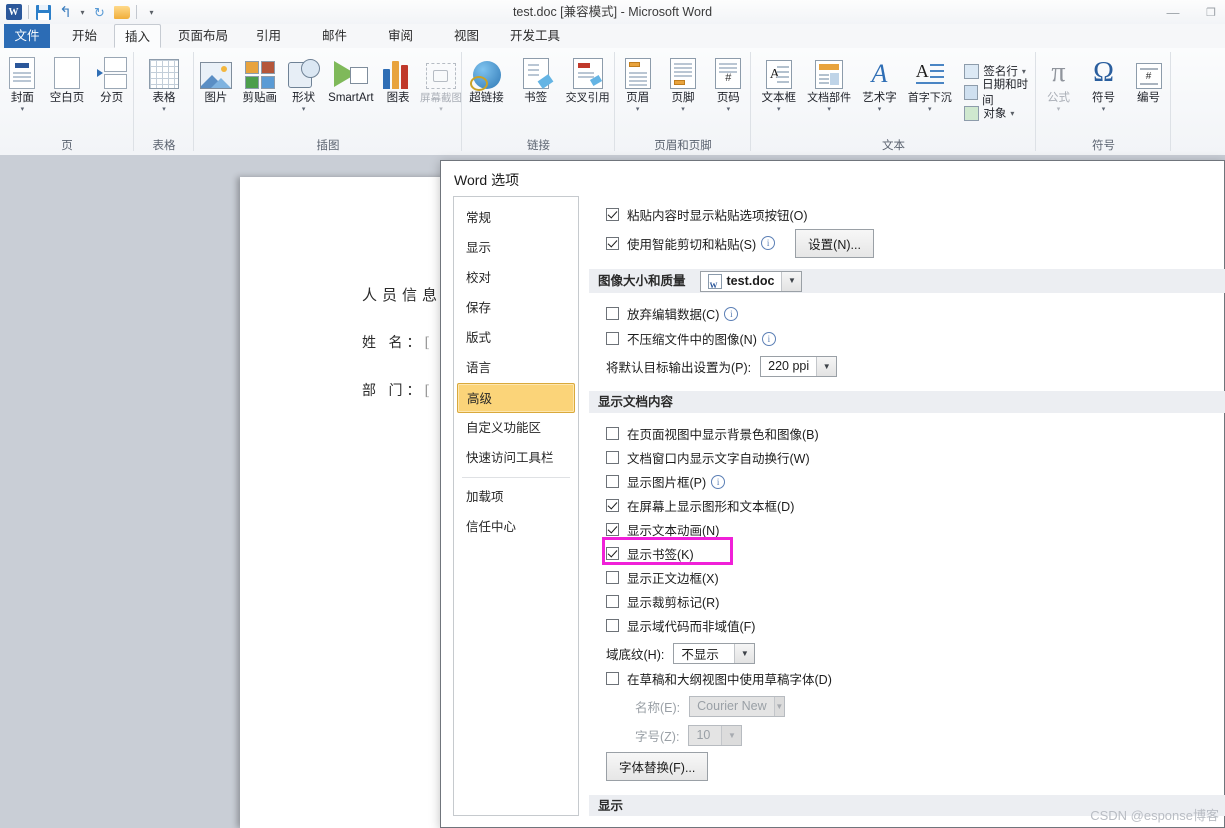  I want to click on option-field-shading: 域底纹(H): 不显示 ▼, so click(915, 653).